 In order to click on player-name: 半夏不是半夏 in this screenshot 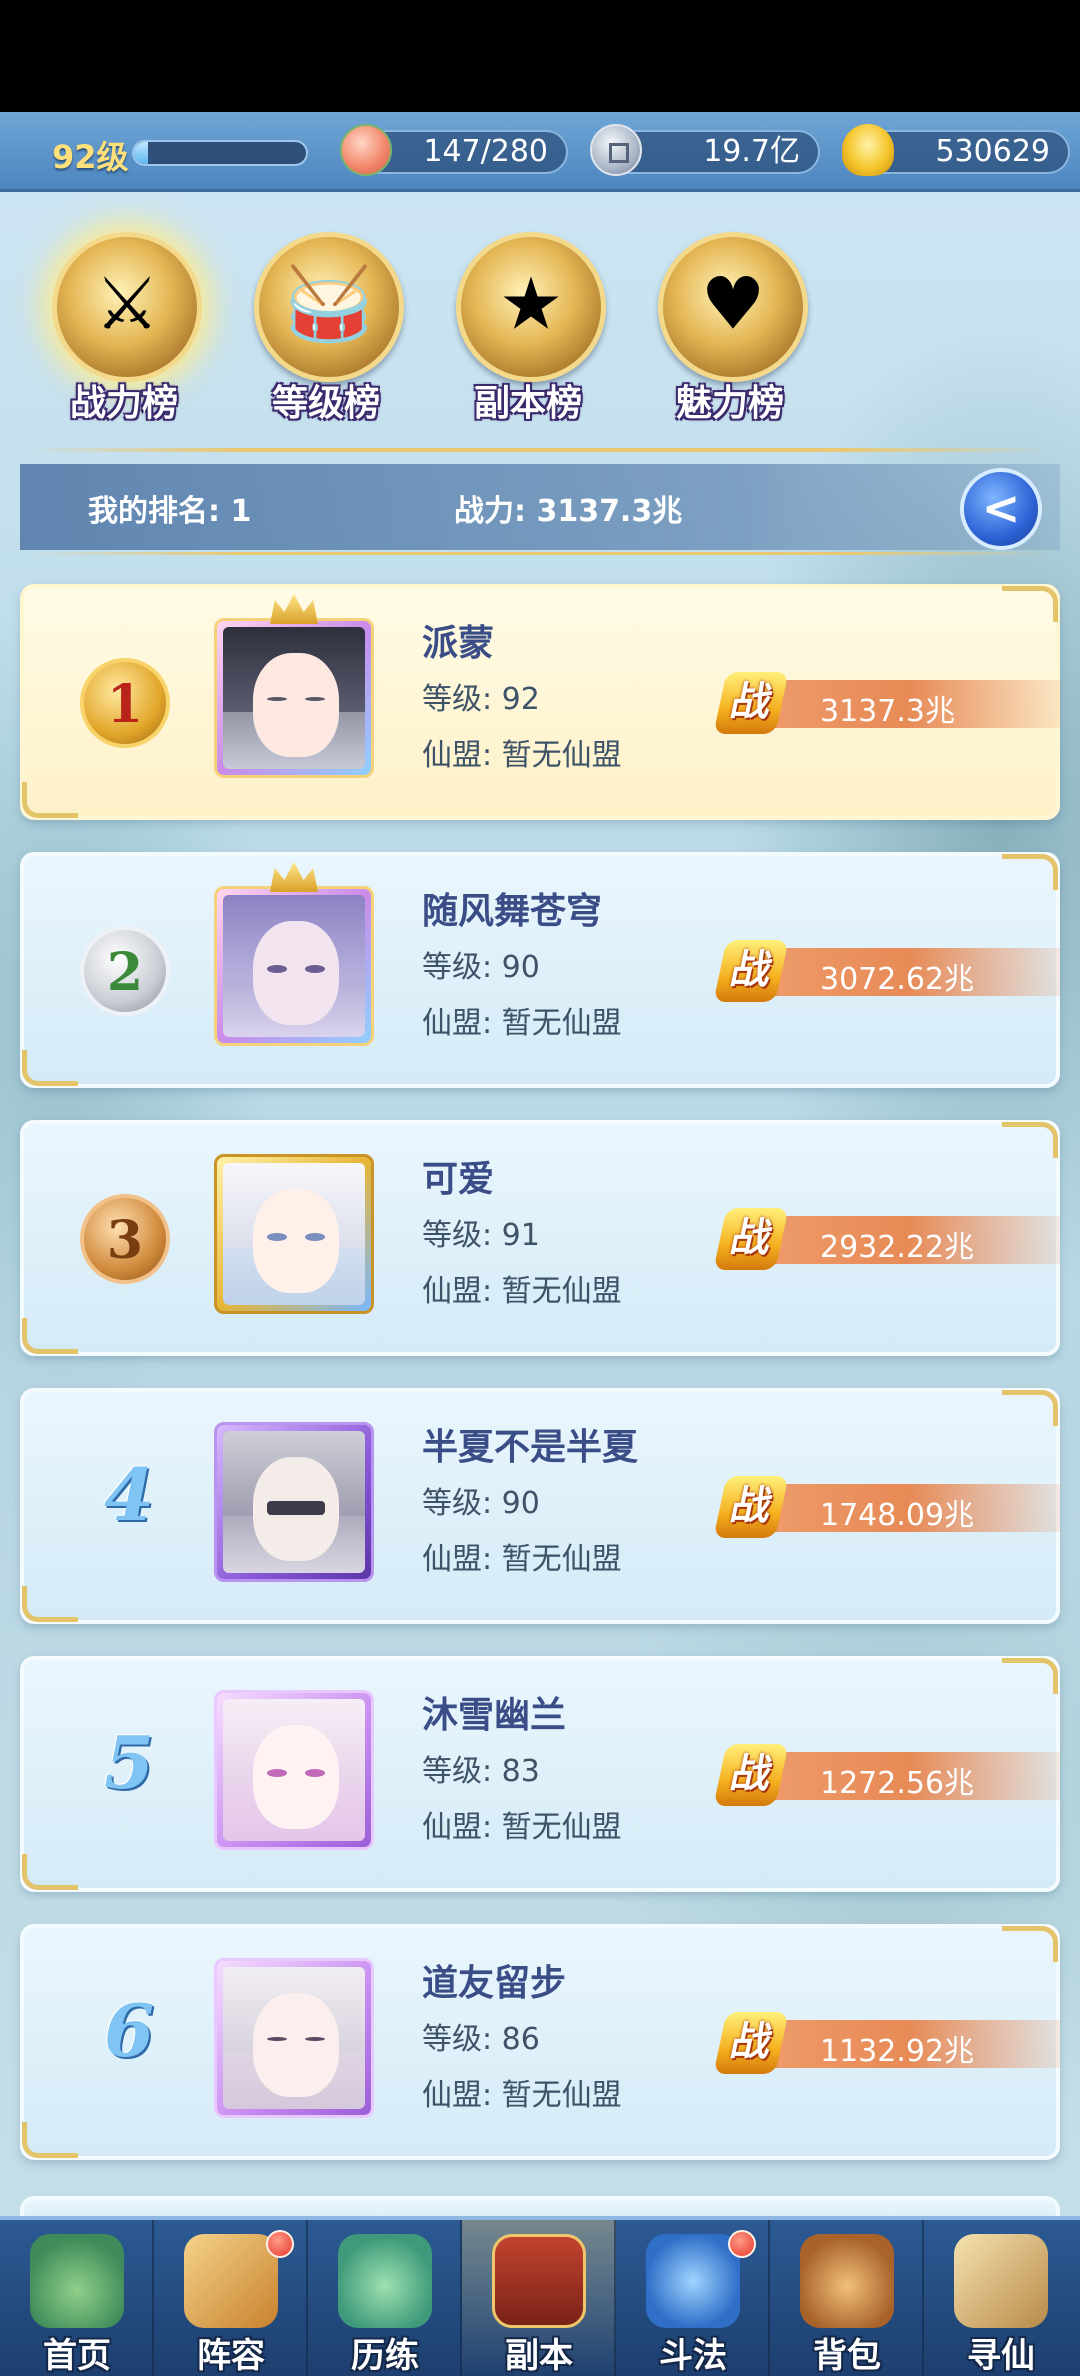, I will do `click(530, 1447)`.